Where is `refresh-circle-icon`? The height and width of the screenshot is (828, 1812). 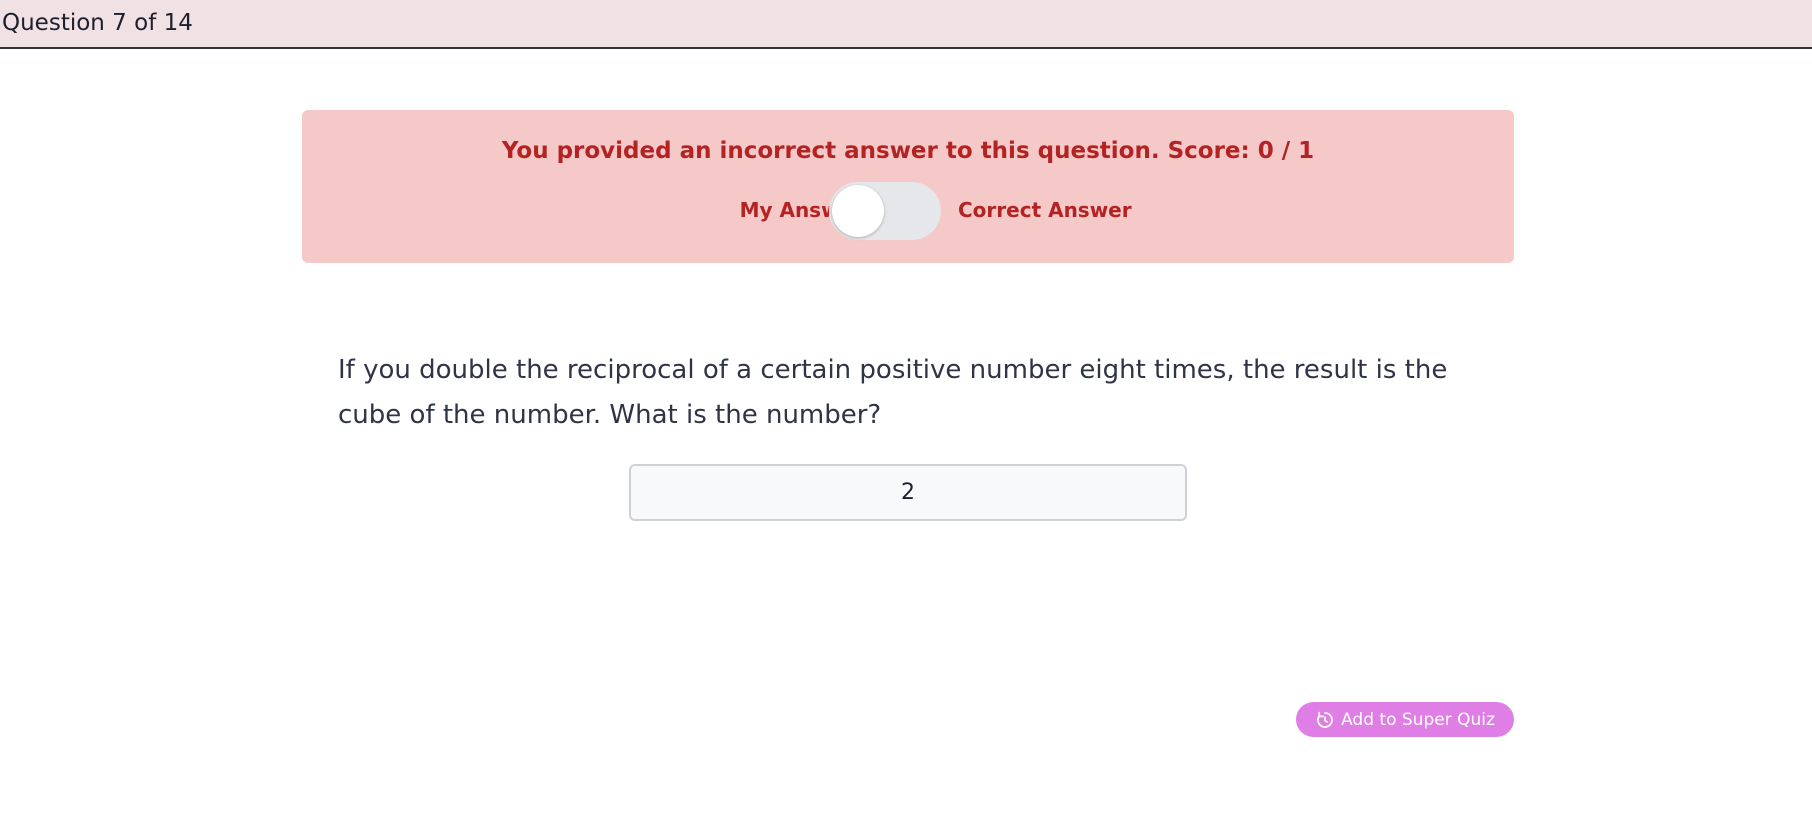 refresh-circle-icon is located at coordinates (1325, 720).